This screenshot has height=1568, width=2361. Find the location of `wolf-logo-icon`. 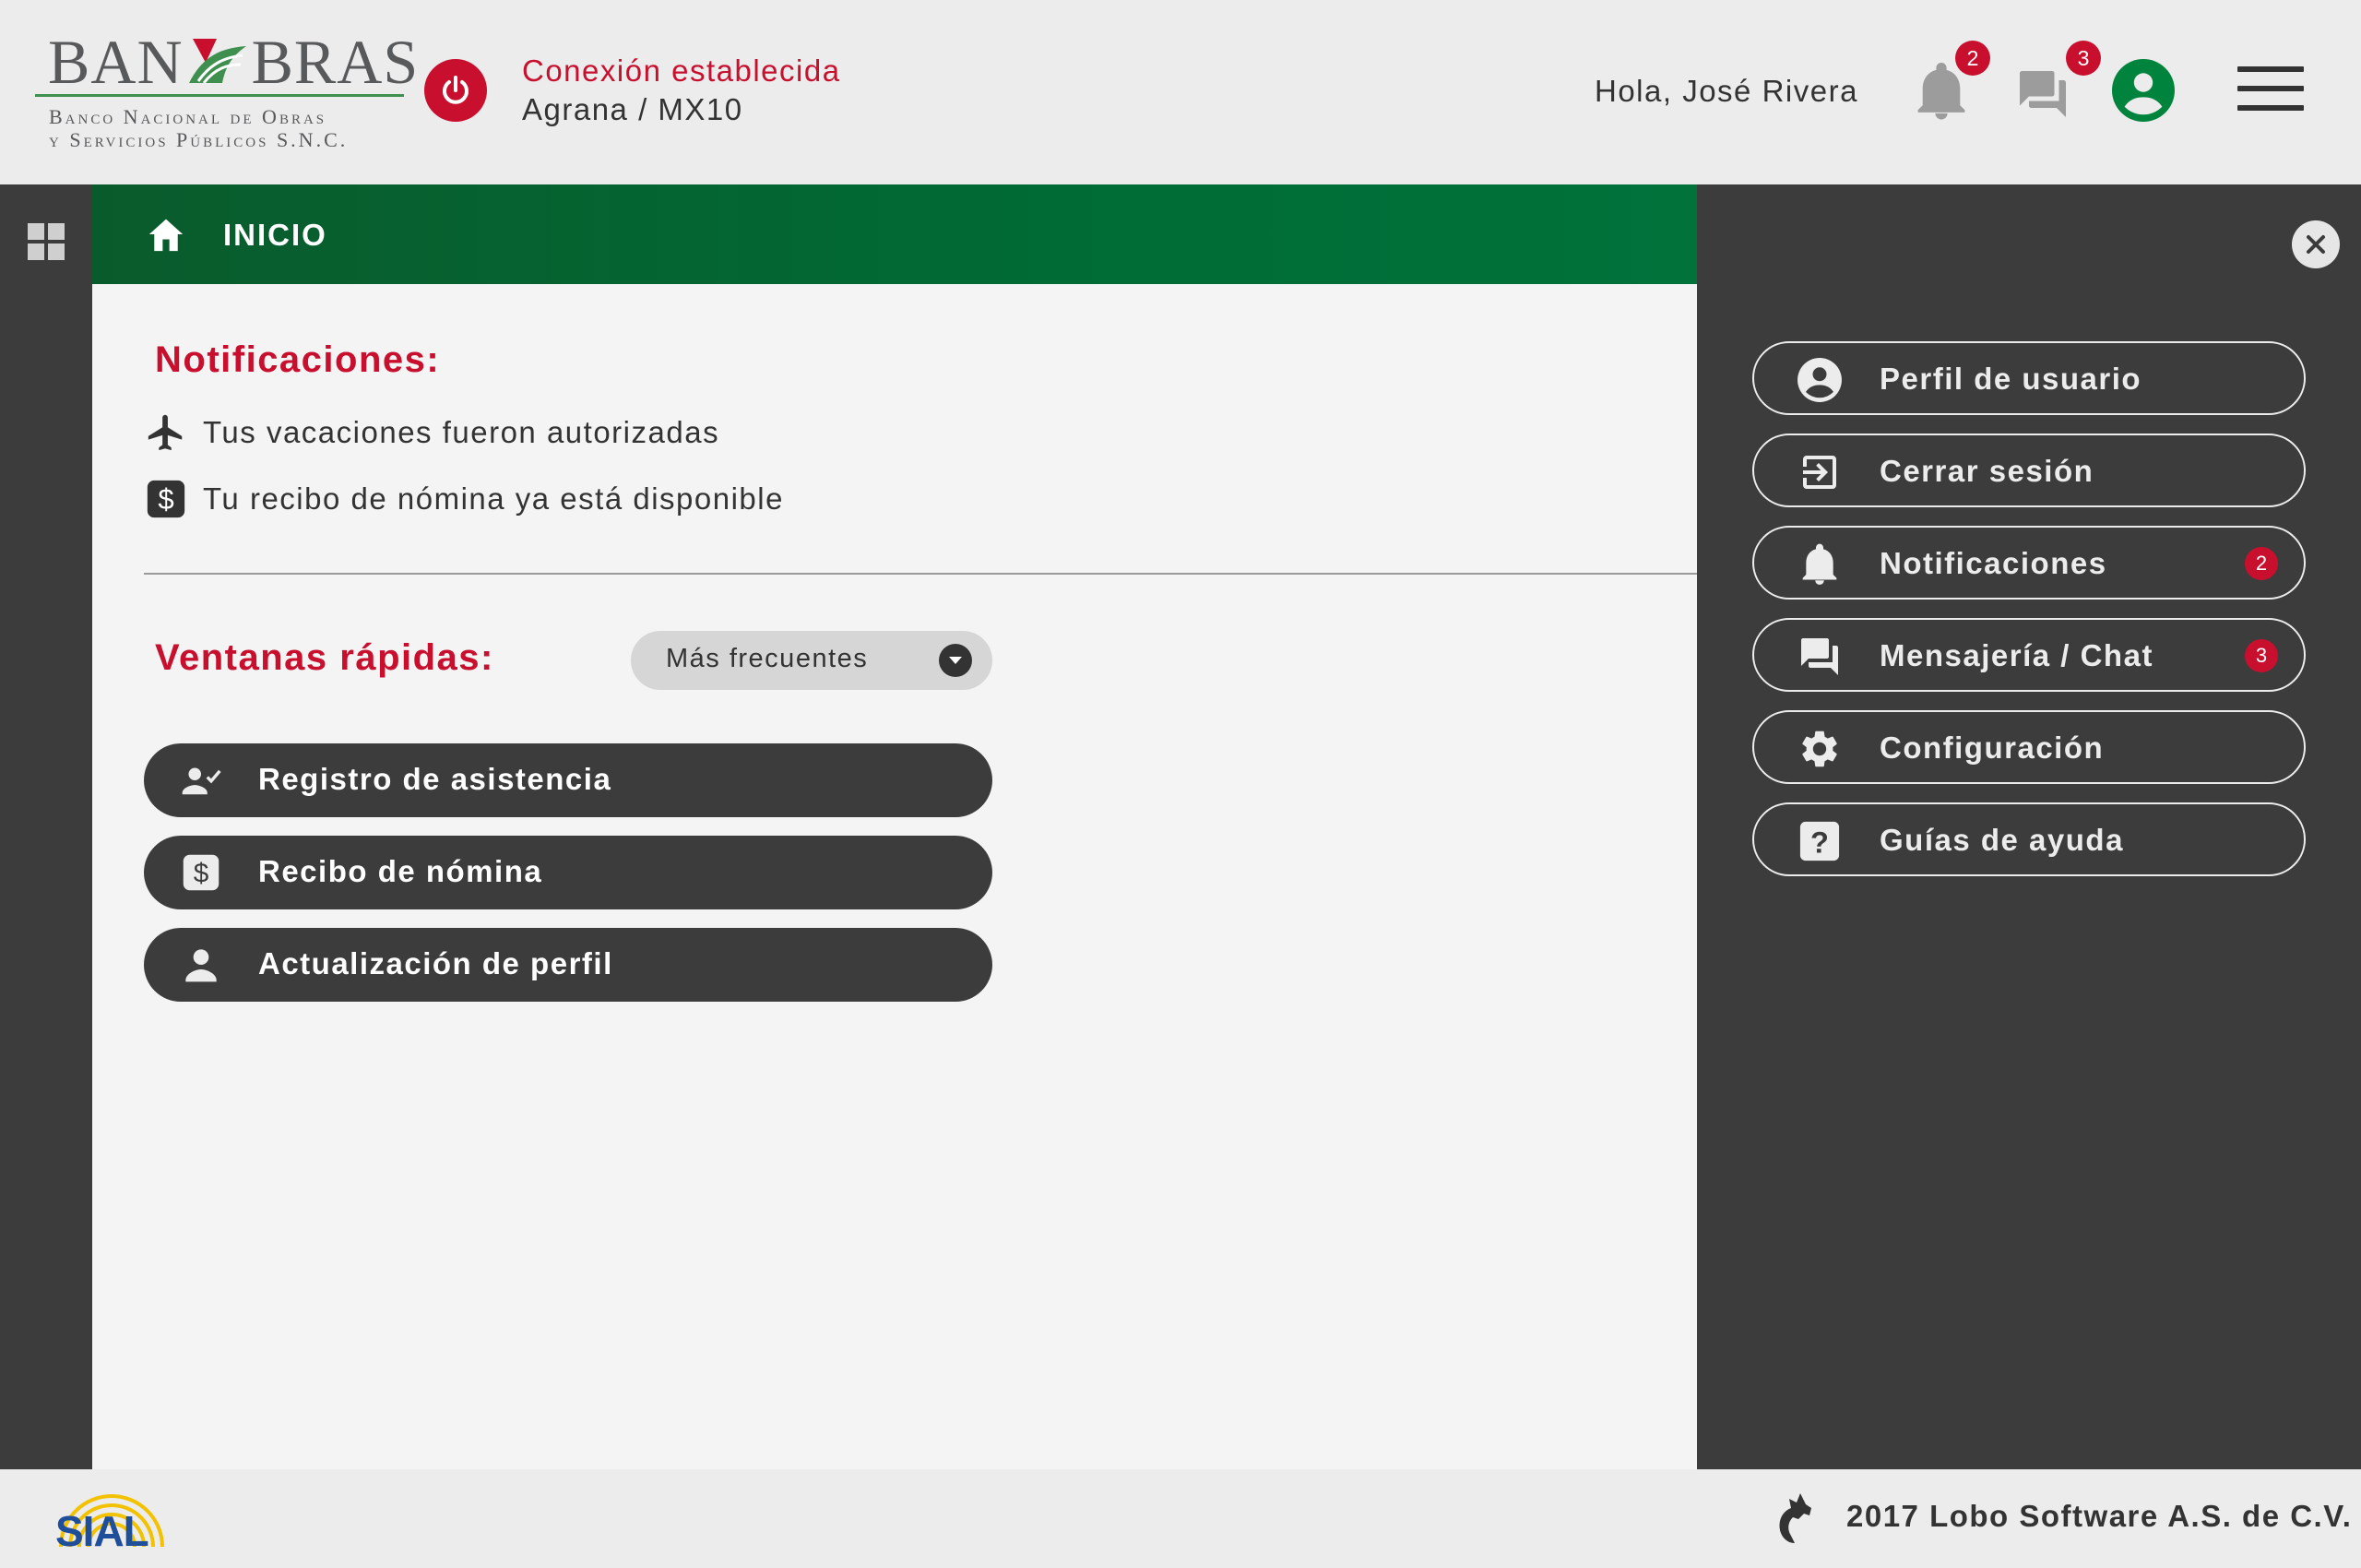

wolf-logo-icon is located at coordinates (1795, 1518).